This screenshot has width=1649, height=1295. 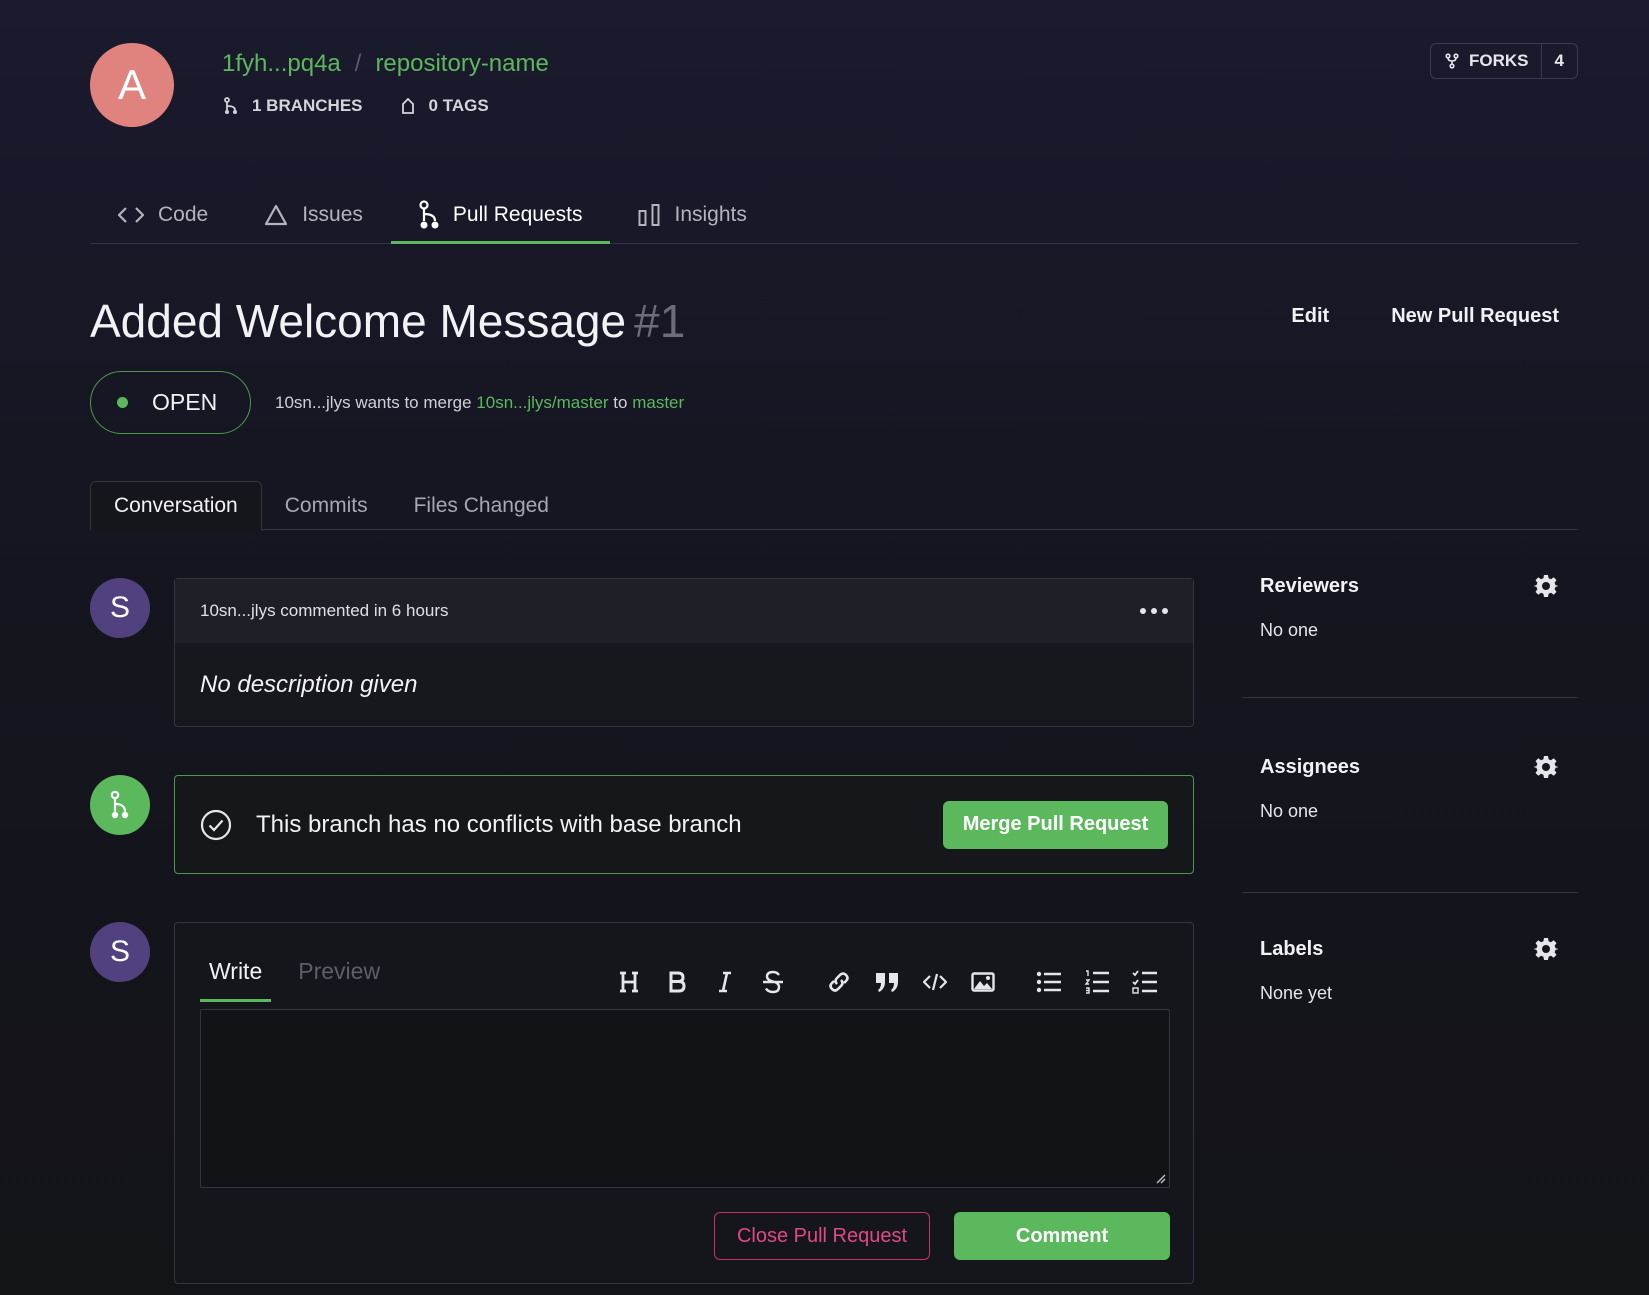 I want to click on tab-pull-requests-label: Pull Requests, so click(x=517, y=214).